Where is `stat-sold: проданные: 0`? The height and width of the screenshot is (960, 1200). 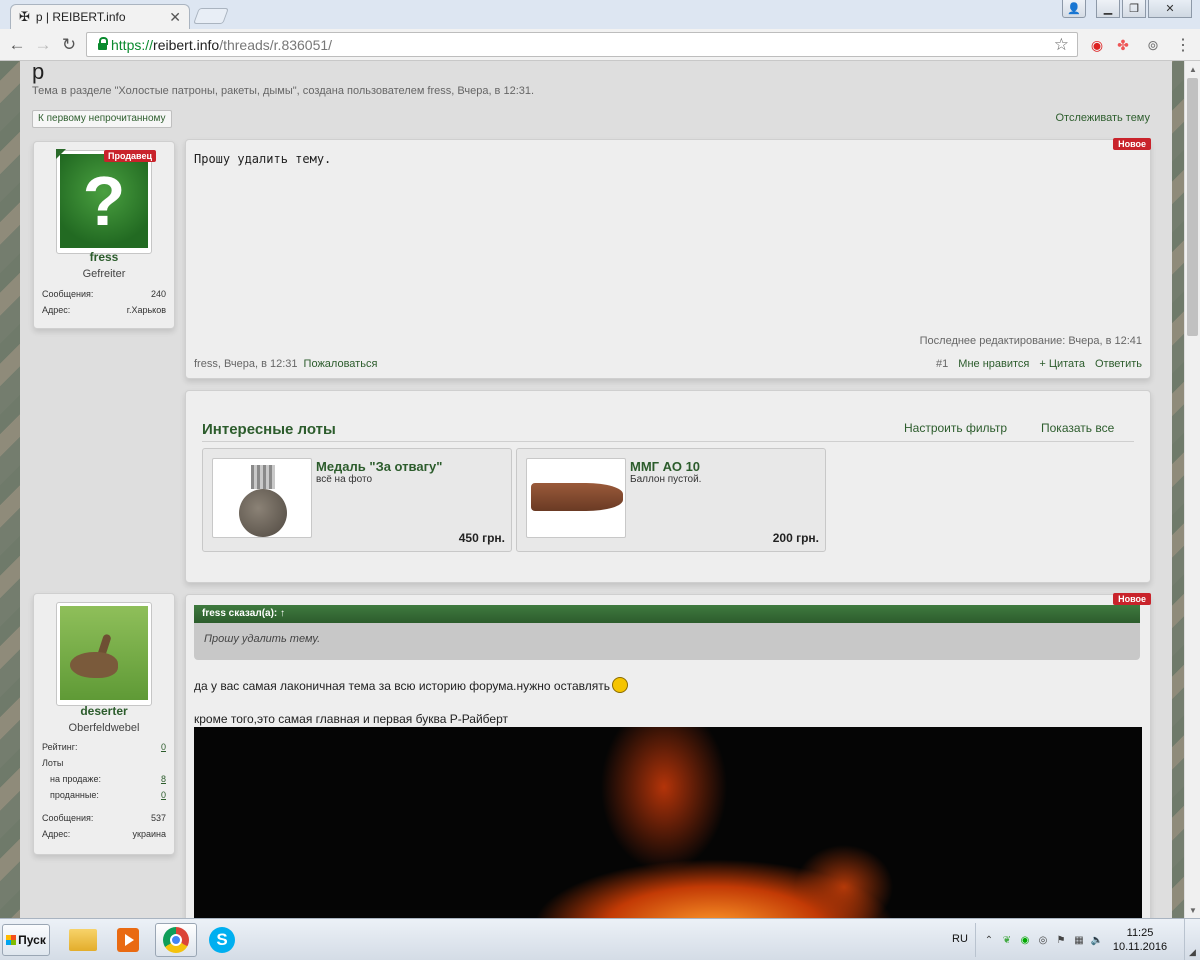 stat-sold: проданные: 0 is located at coordinates (104, 795).